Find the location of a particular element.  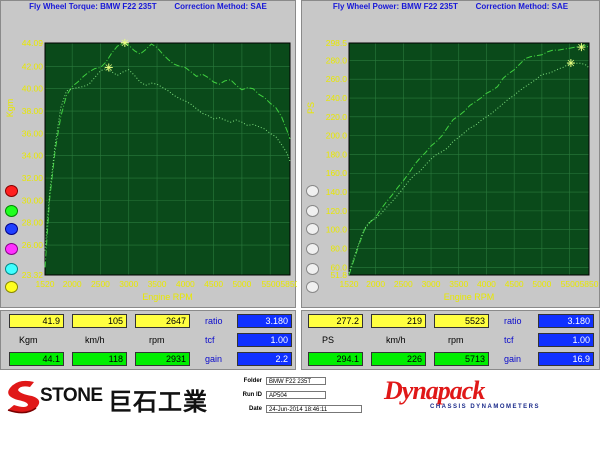

y-tick-label: 160.0 is located at coordinates (337, 173).